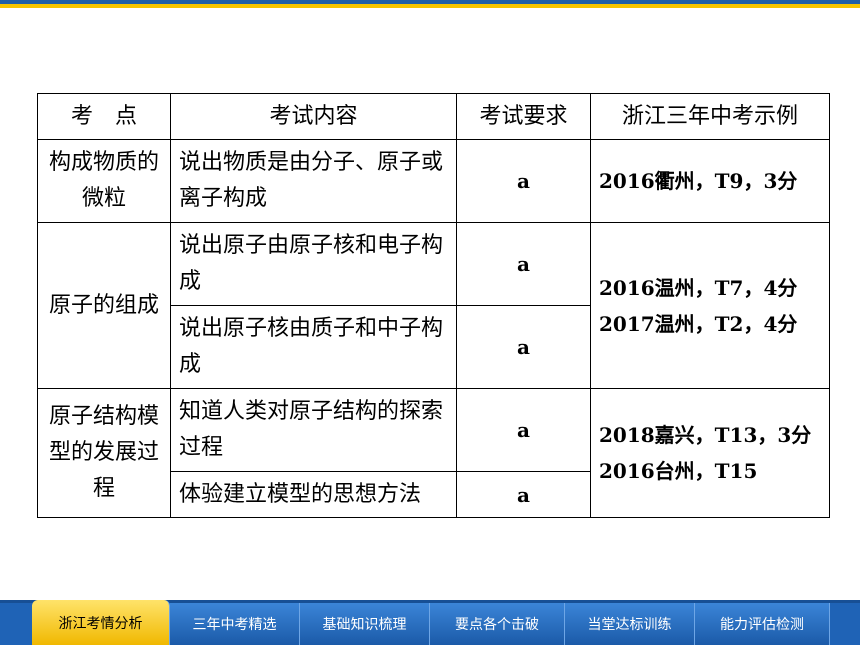 Image resolution: width=860 pixels, height=645 pixels. I want to click on header-requirement: 考试要求, so click(523, 116).